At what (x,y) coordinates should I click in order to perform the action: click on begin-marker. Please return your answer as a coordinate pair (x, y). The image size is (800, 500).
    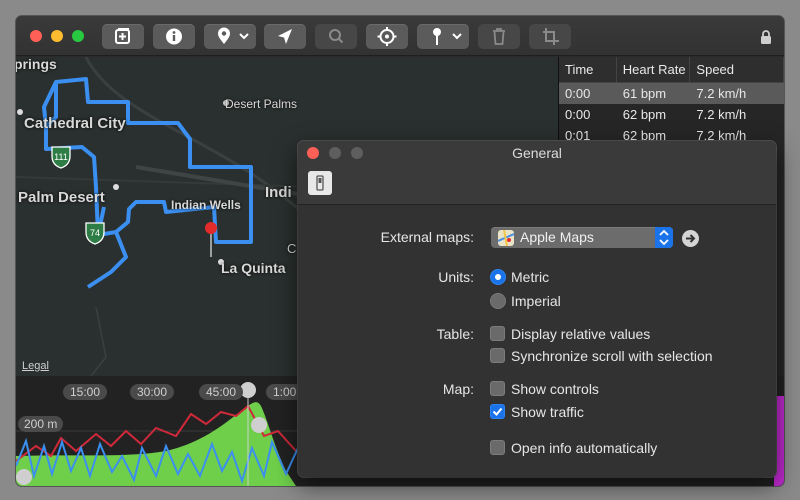
    Looking at the image, I should click on (24, 477).